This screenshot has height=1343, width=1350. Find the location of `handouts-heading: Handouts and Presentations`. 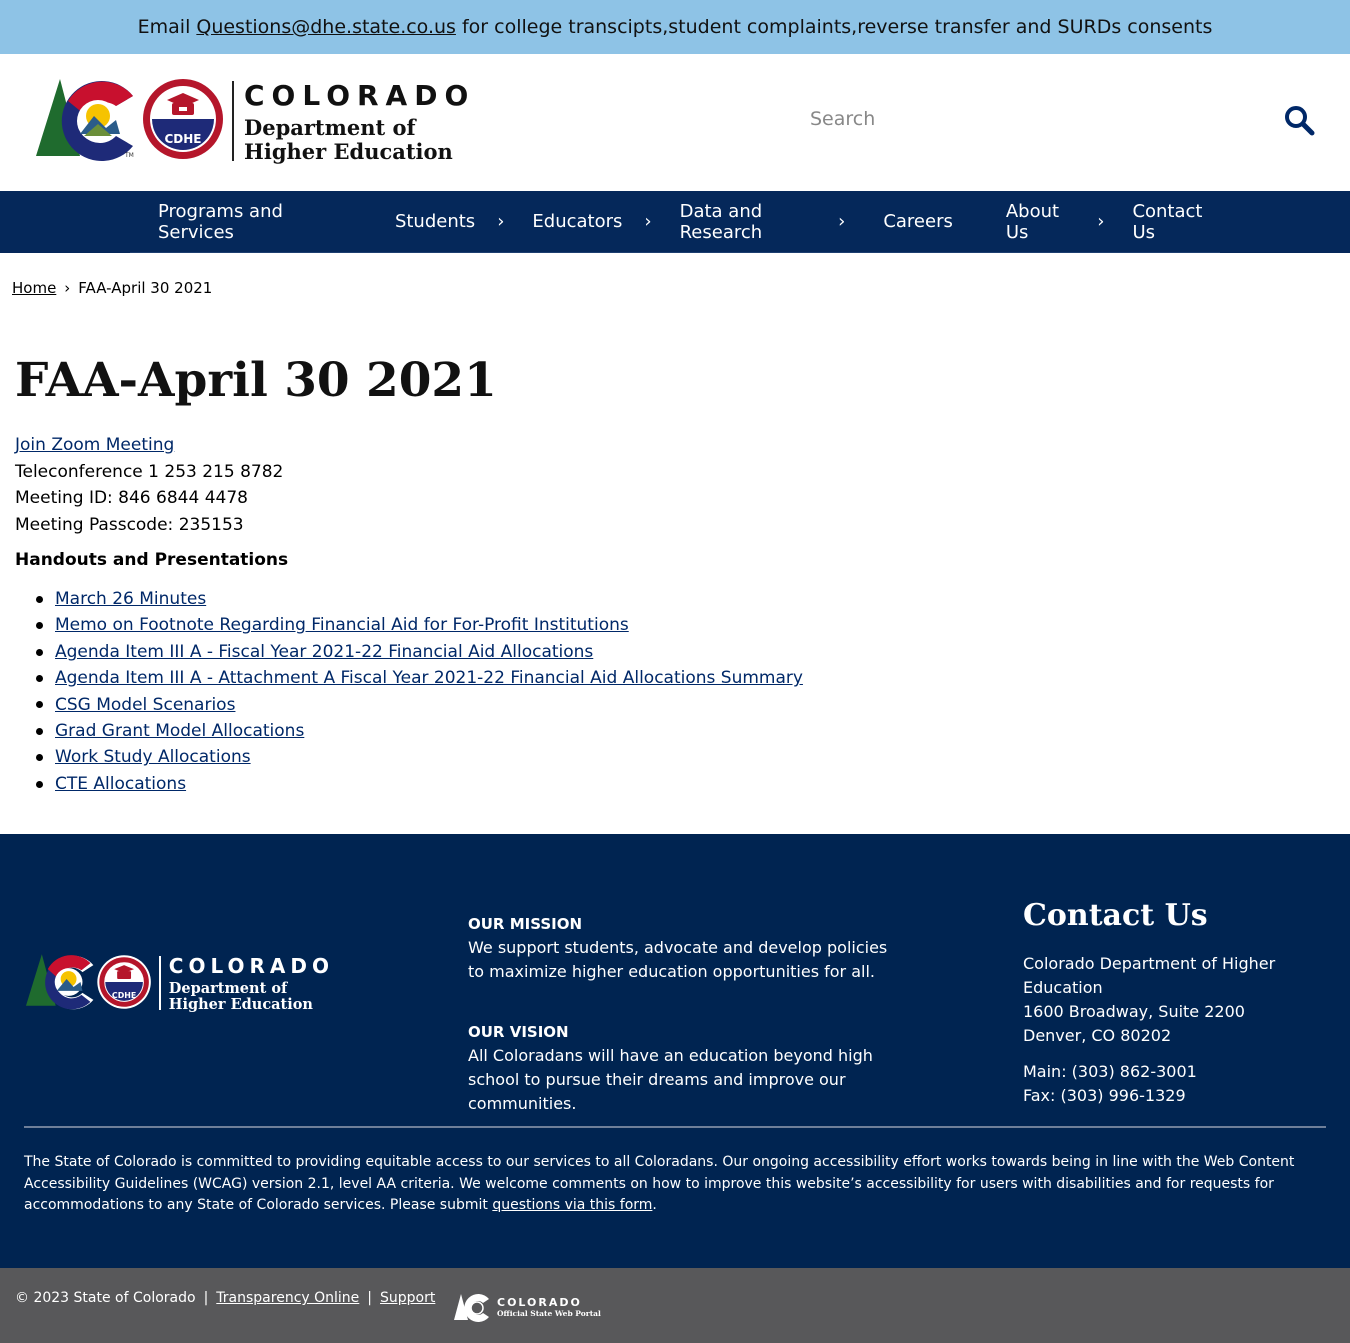

handouts-heading: Handouts and Presentations is located at coordinates (152, 560).